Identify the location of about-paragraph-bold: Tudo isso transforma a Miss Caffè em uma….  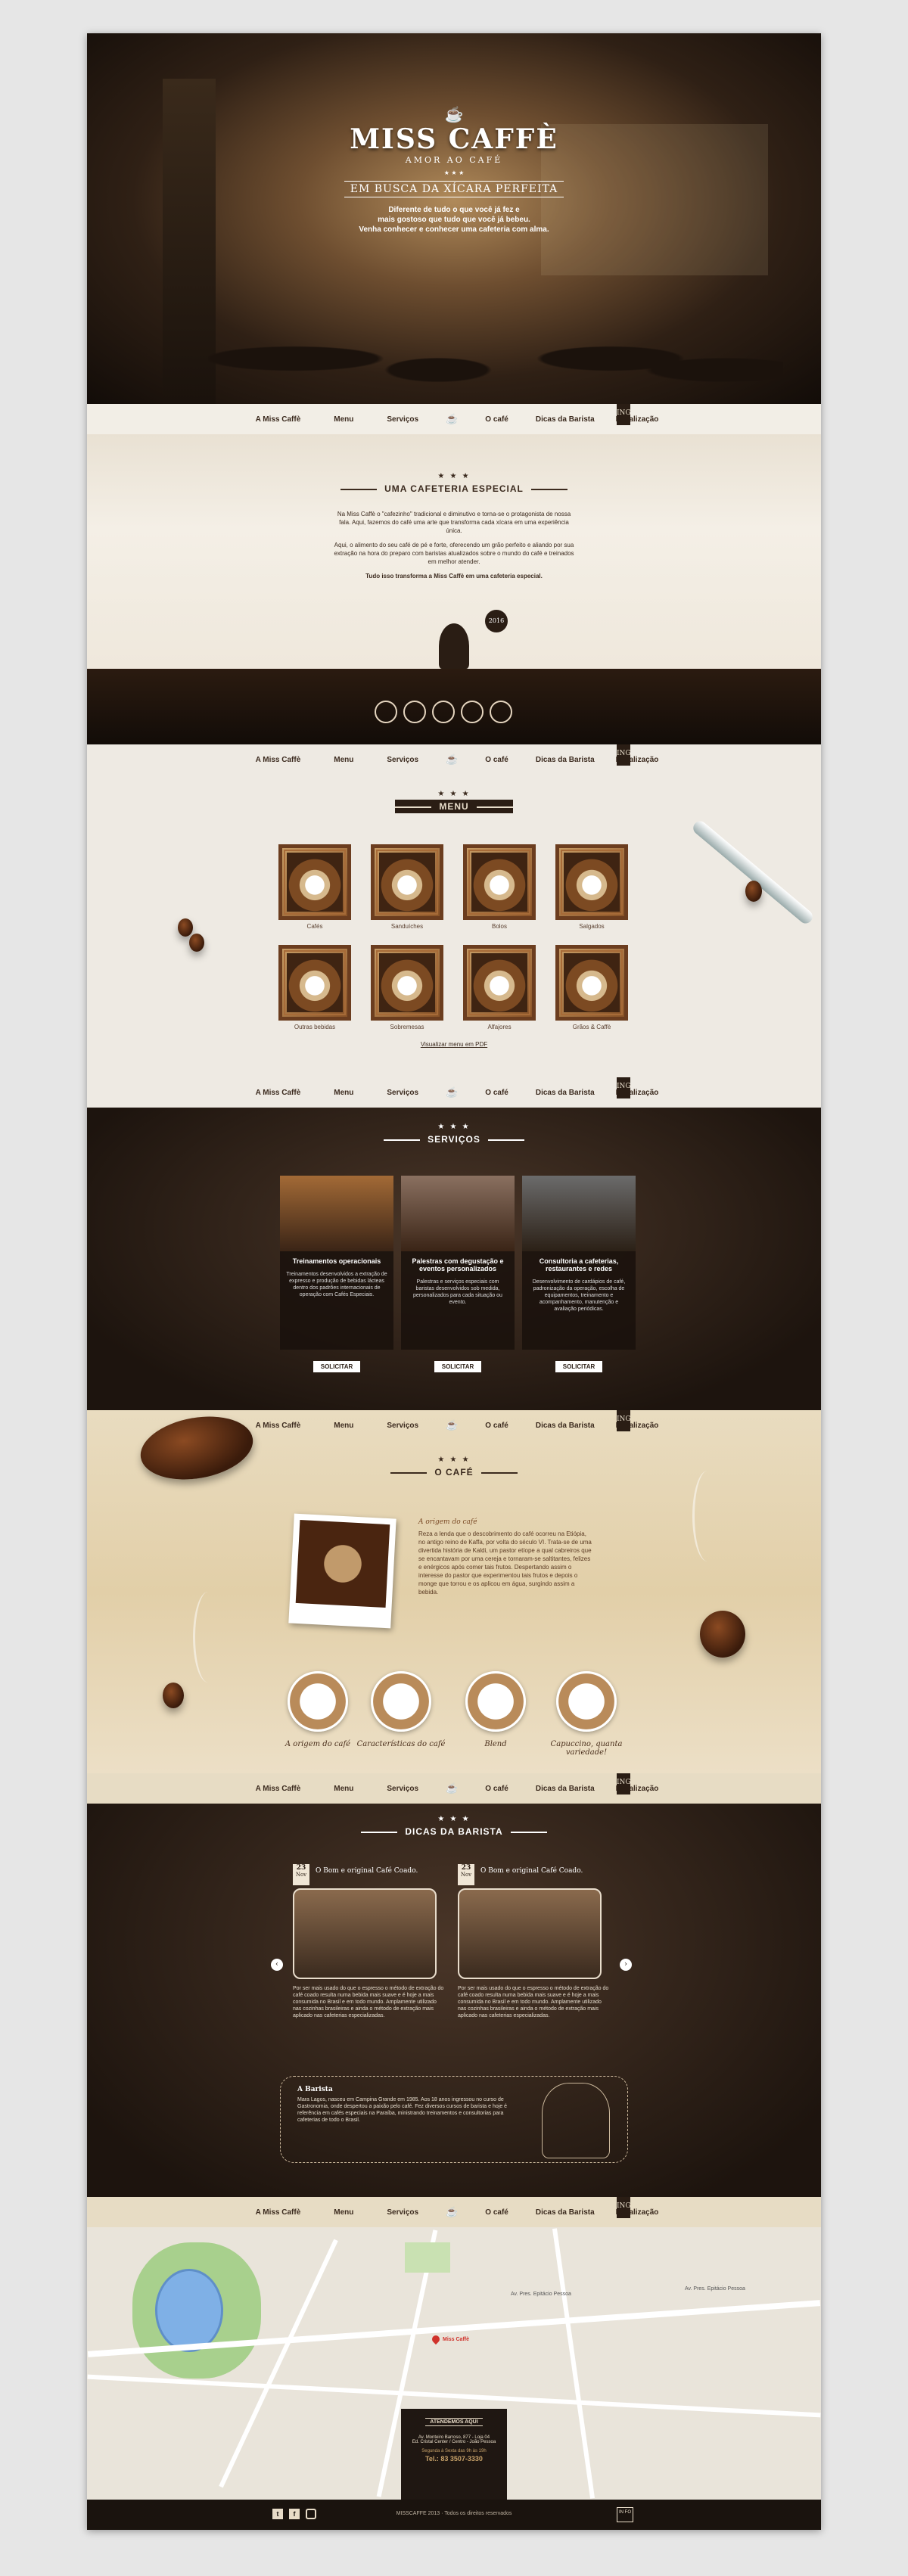
(454, 576).